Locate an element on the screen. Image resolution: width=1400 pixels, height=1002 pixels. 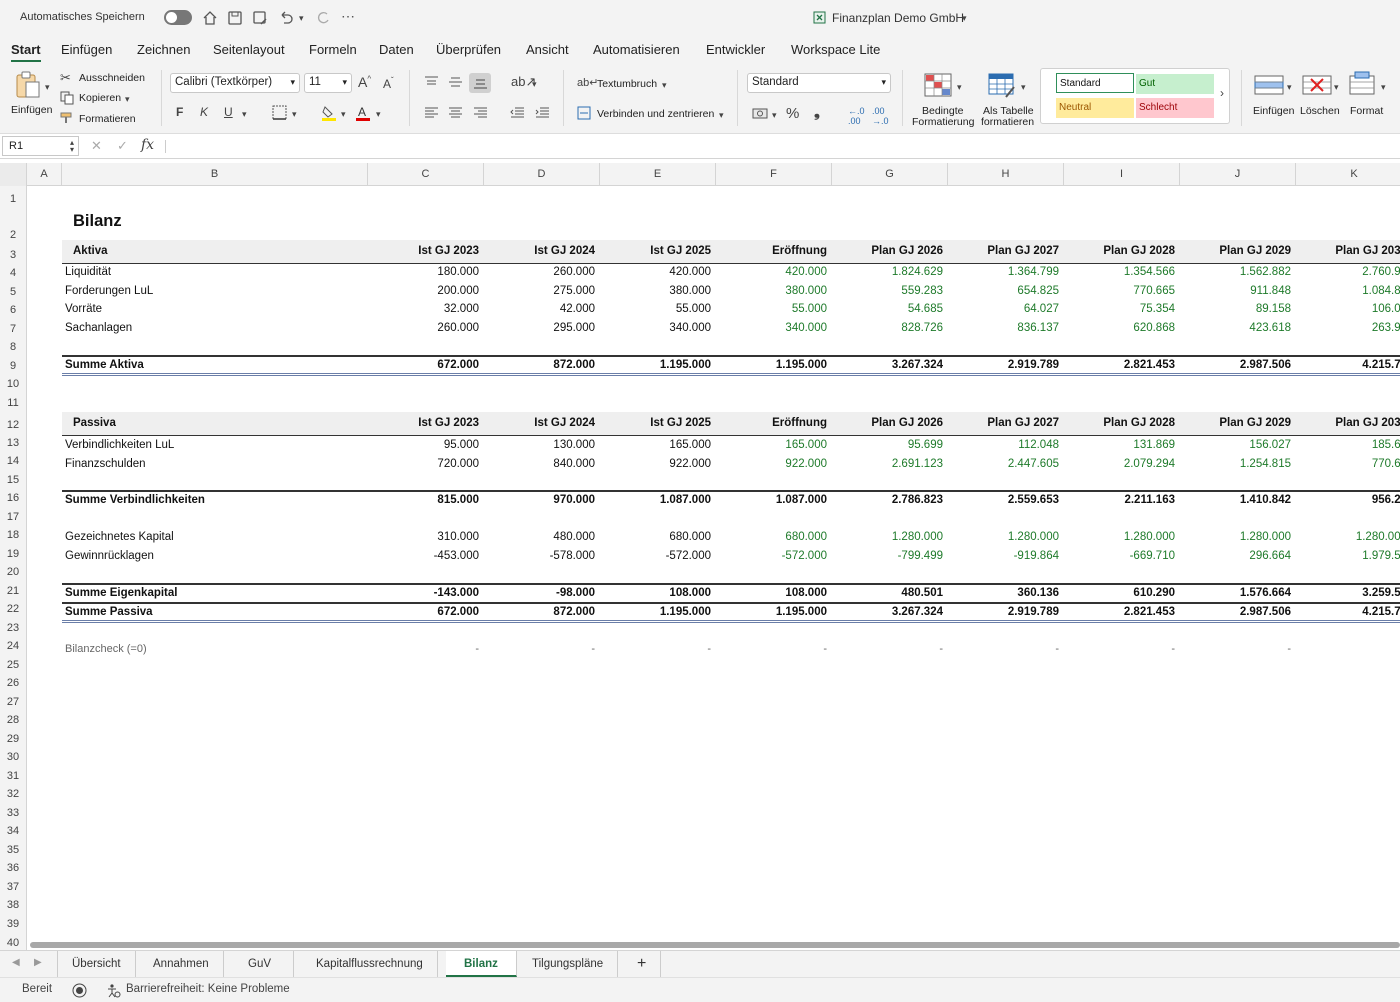
passiva-header-label: Passiva is located at coordinates (94, 423).